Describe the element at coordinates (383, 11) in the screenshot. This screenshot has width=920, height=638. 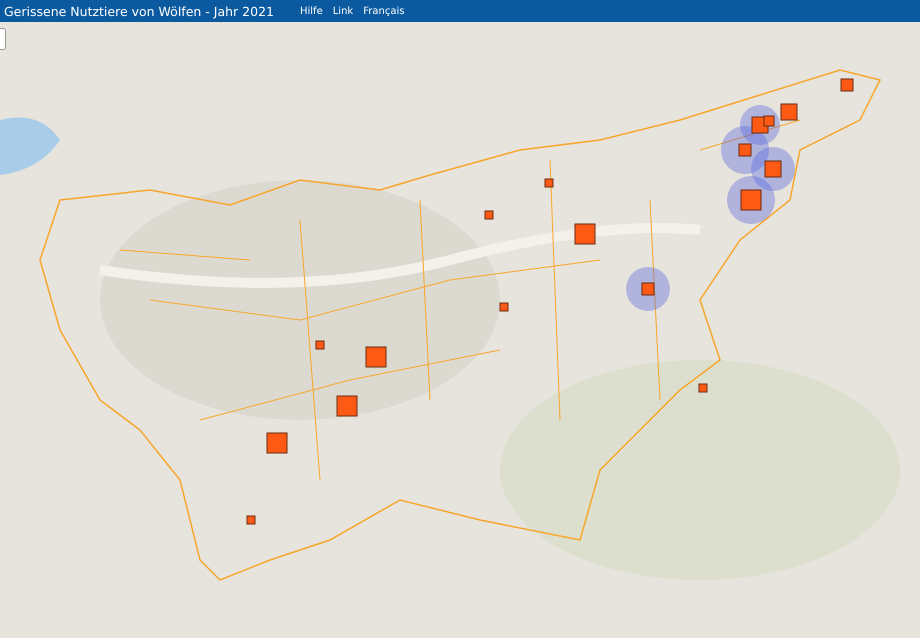
I see `header-link: Français` at that location.